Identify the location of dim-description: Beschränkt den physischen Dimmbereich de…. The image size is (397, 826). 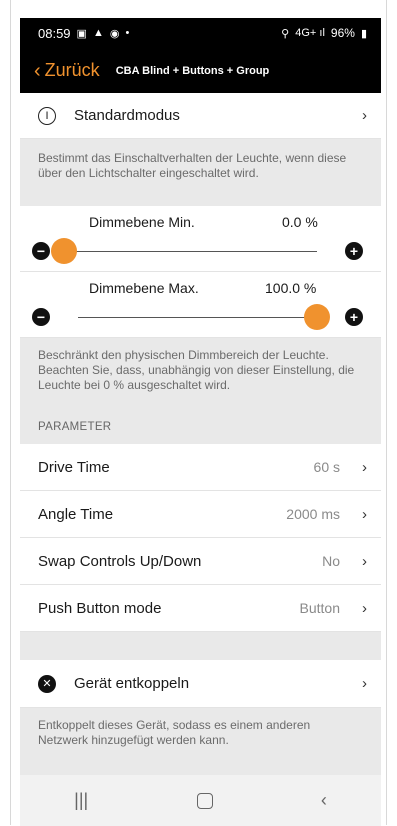
(200, 368).